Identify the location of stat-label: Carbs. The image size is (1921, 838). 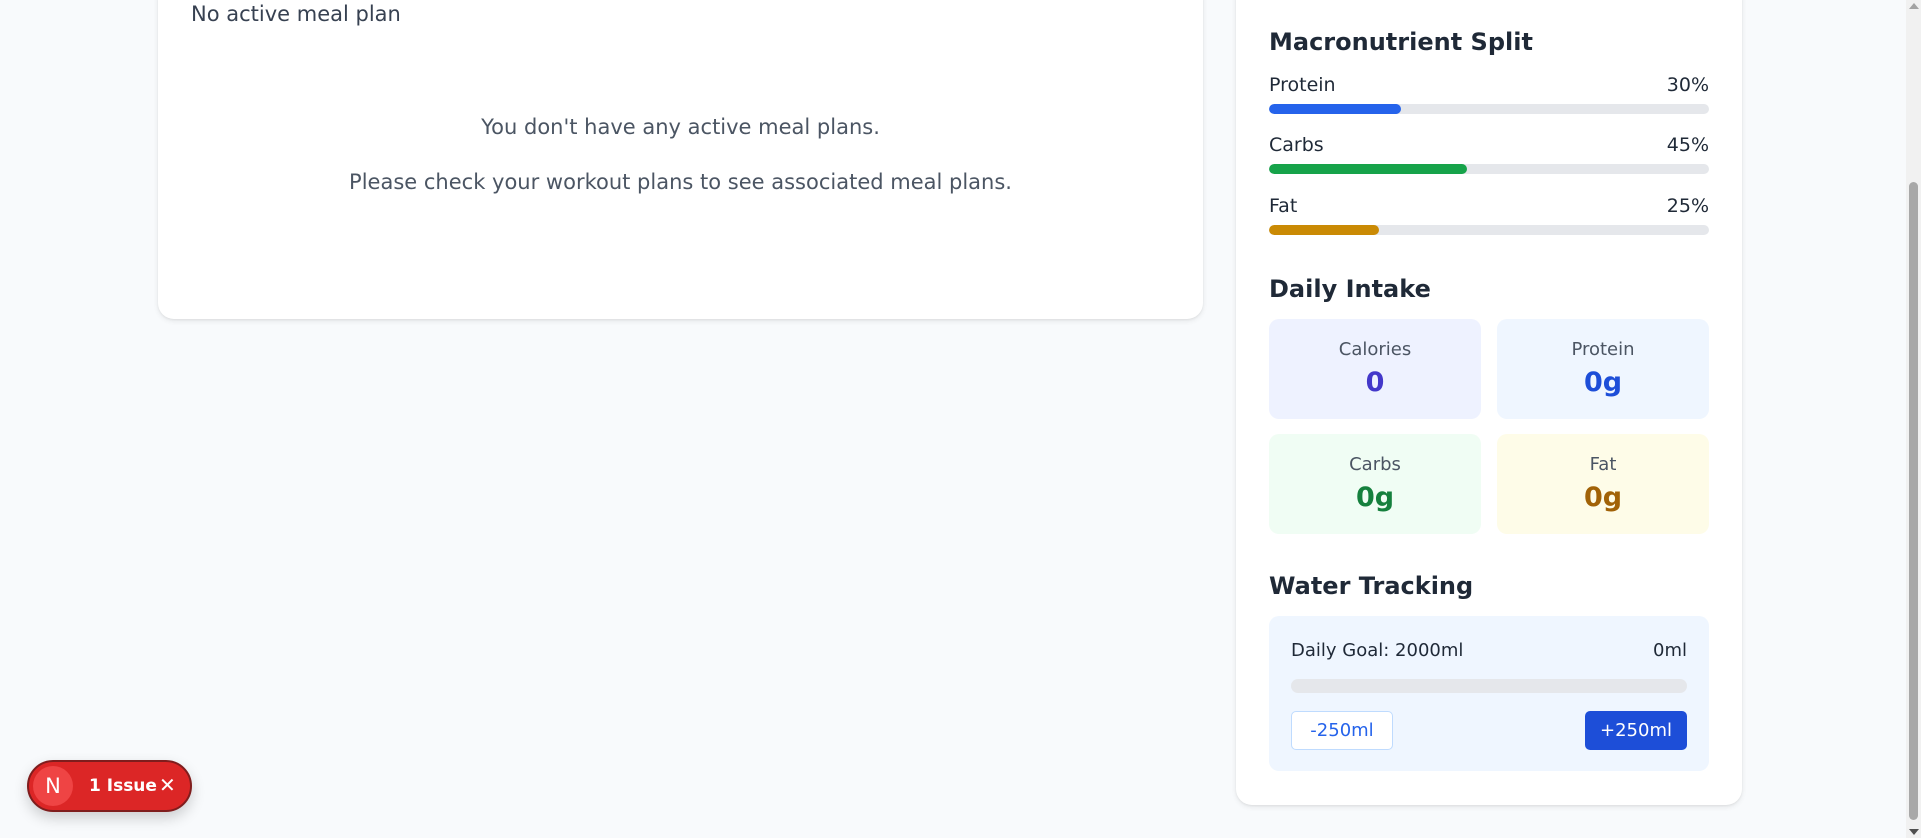
(1375, 464).